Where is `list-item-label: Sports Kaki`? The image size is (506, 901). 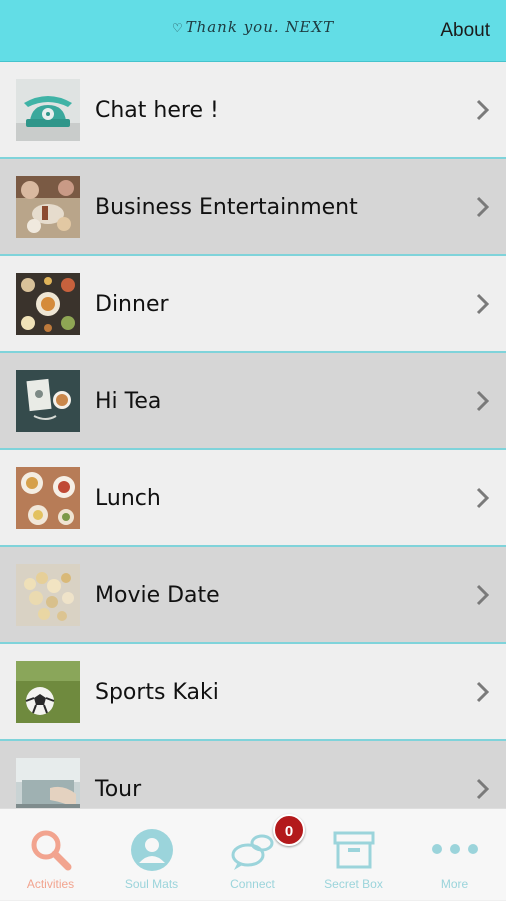 list-item-label: Sports Kaki is located at coordinates (157, 692).